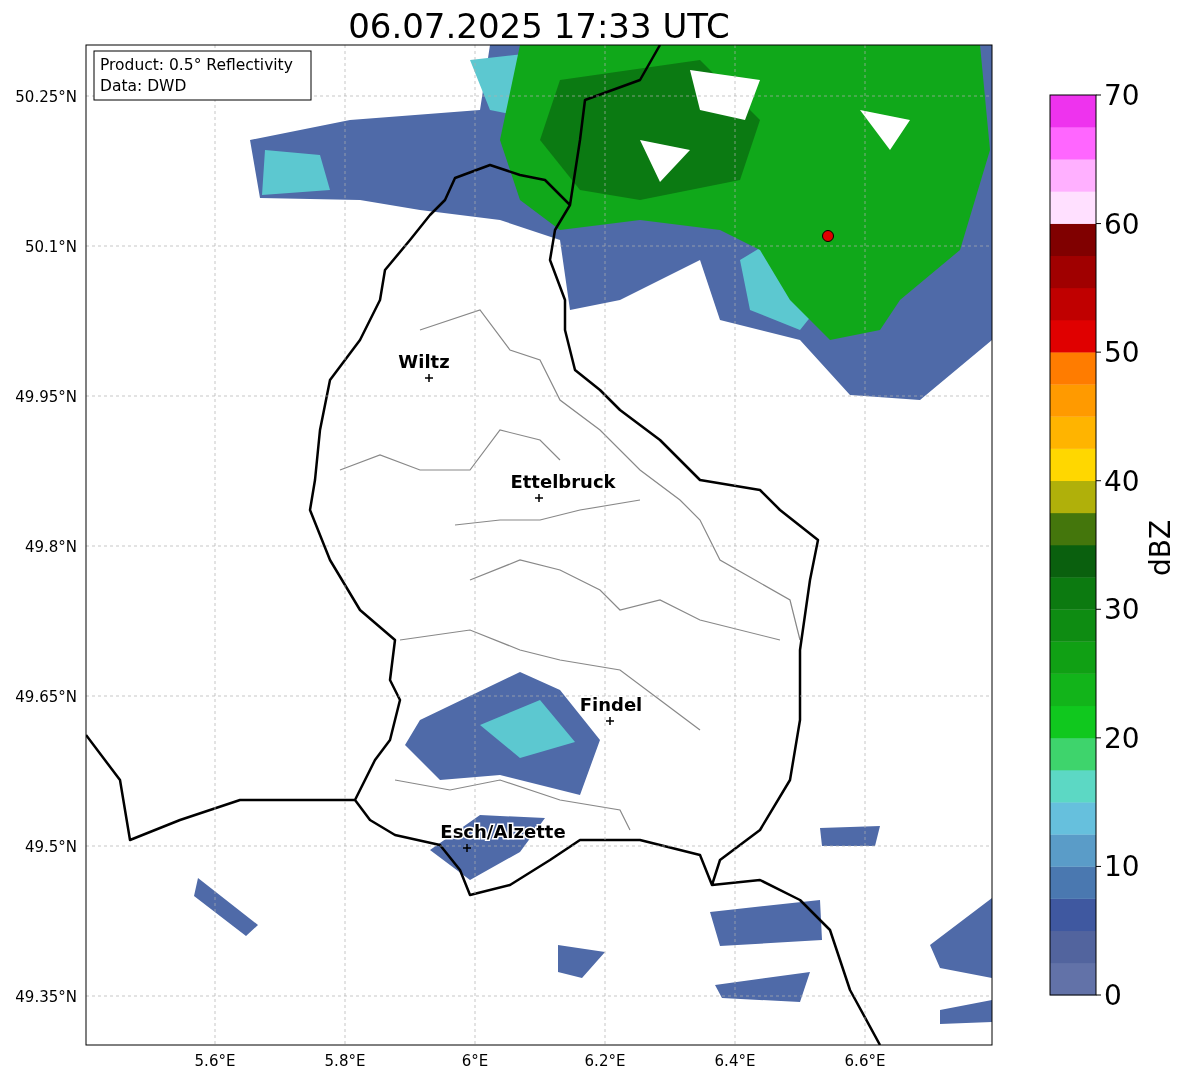 This screenshot has height=1081, width=1184. What do you see at coordinates (475, 1061) in the screenshot?
I see `x-axis-label: 6°E` at bounding box center [475, 1061].